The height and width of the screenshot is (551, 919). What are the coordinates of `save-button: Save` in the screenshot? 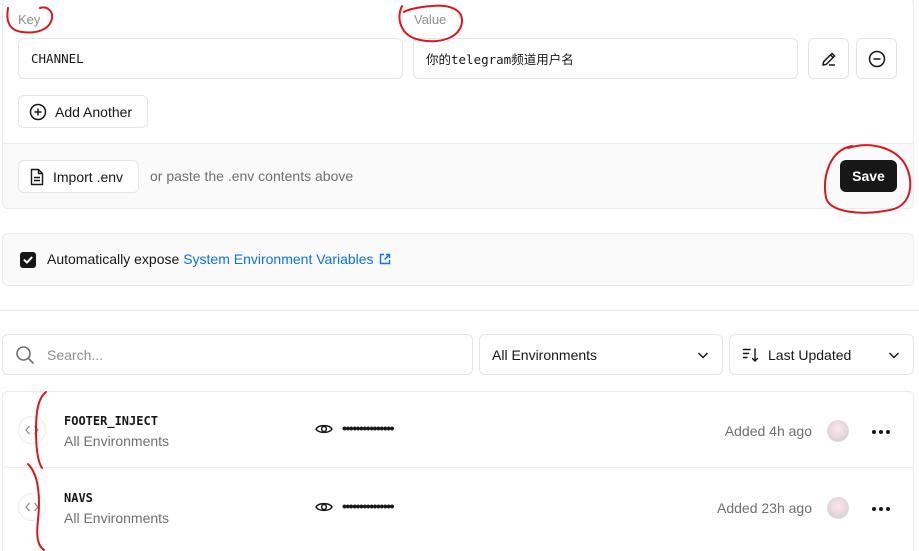 It's located at (868, 176).